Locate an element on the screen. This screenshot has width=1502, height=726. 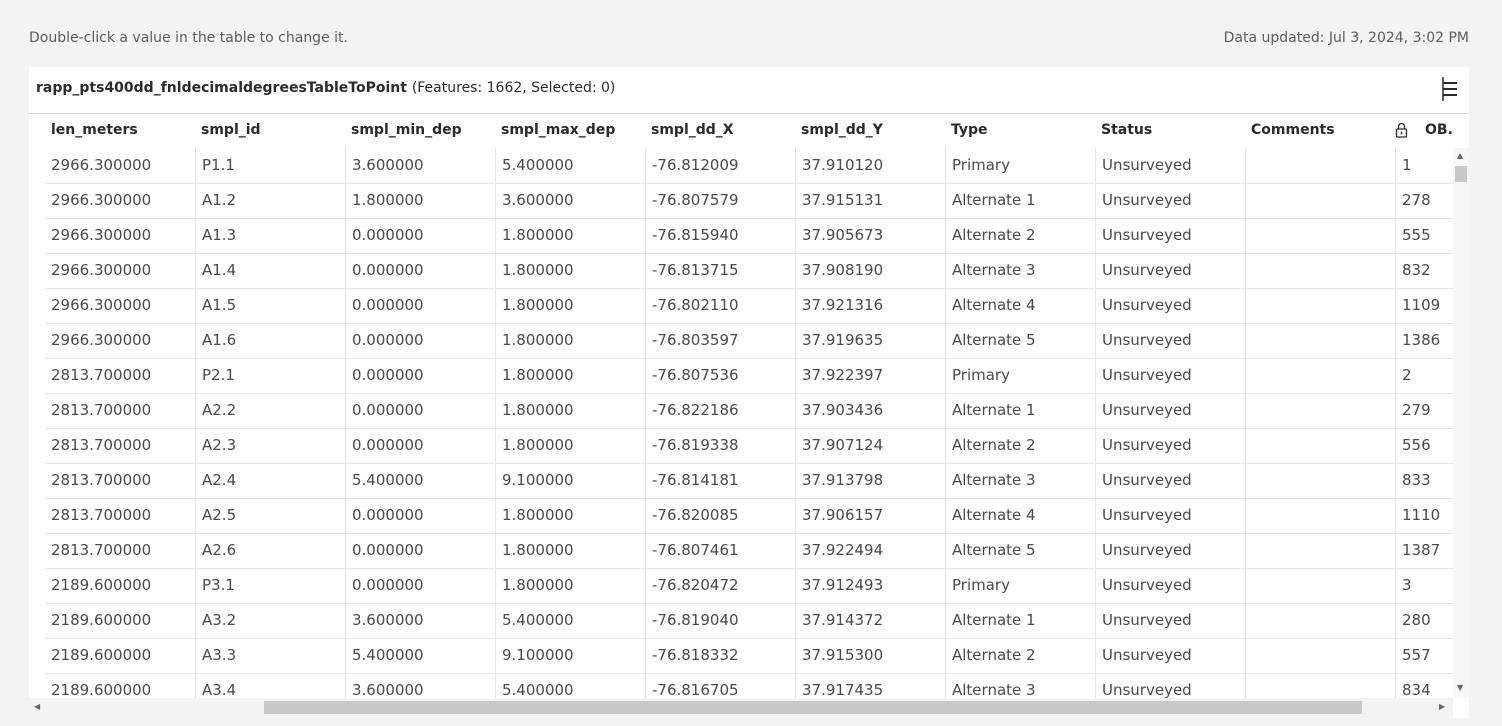
table-cell-smpl-dd-x: -76.813715 is located at coordinates (720, 270).